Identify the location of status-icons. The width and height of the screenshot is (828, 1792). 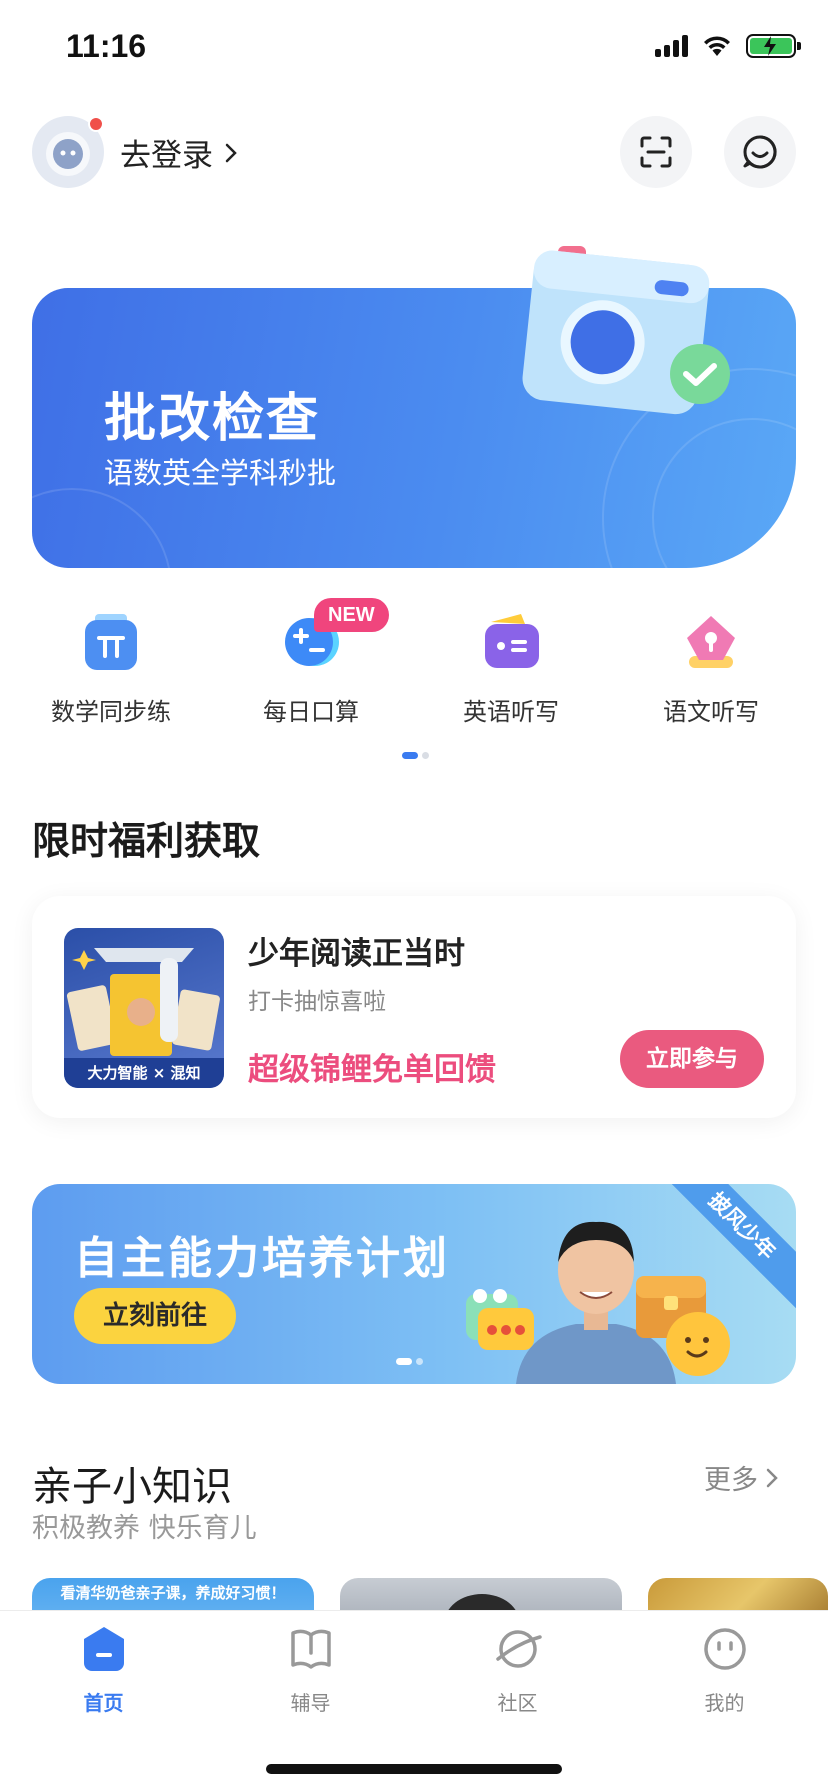
(728, 46).